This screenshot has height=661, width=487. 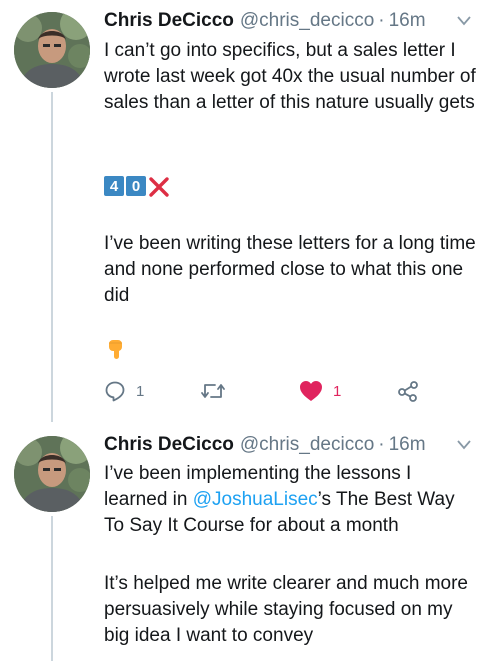 I want to click on mention-link: @JoshuaLisec, so click(x=255, y=499).